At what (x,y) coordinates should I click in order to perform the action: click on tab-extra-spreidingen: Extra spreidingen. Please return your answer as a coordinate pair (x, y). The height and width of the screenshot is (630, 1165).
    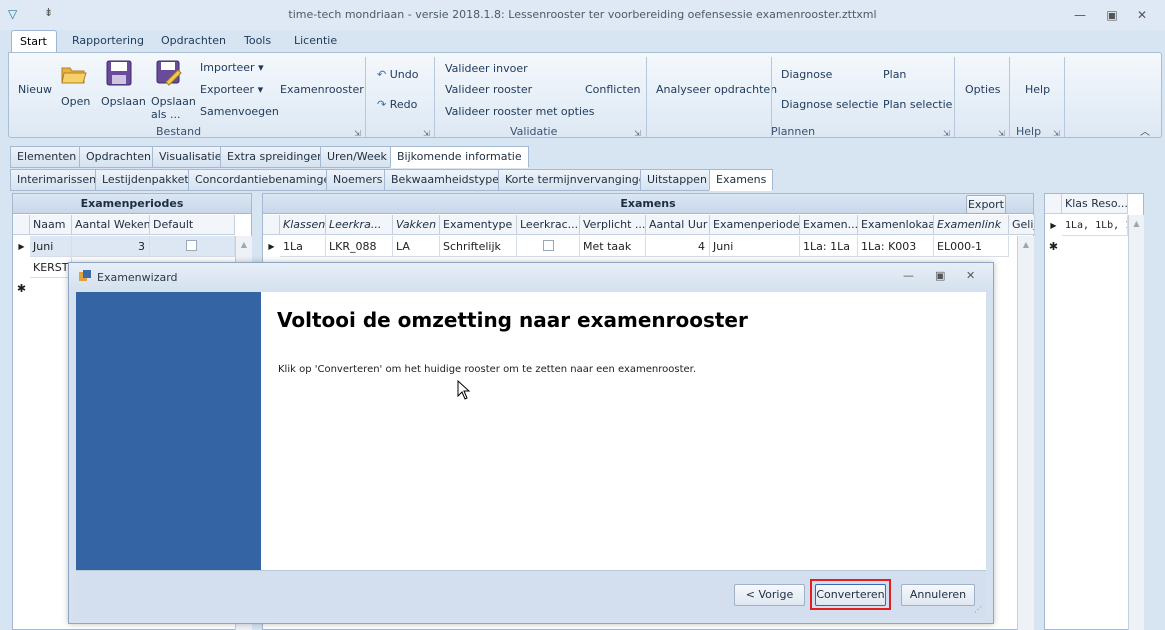
    Looking at the image, I should click on (276, 157).